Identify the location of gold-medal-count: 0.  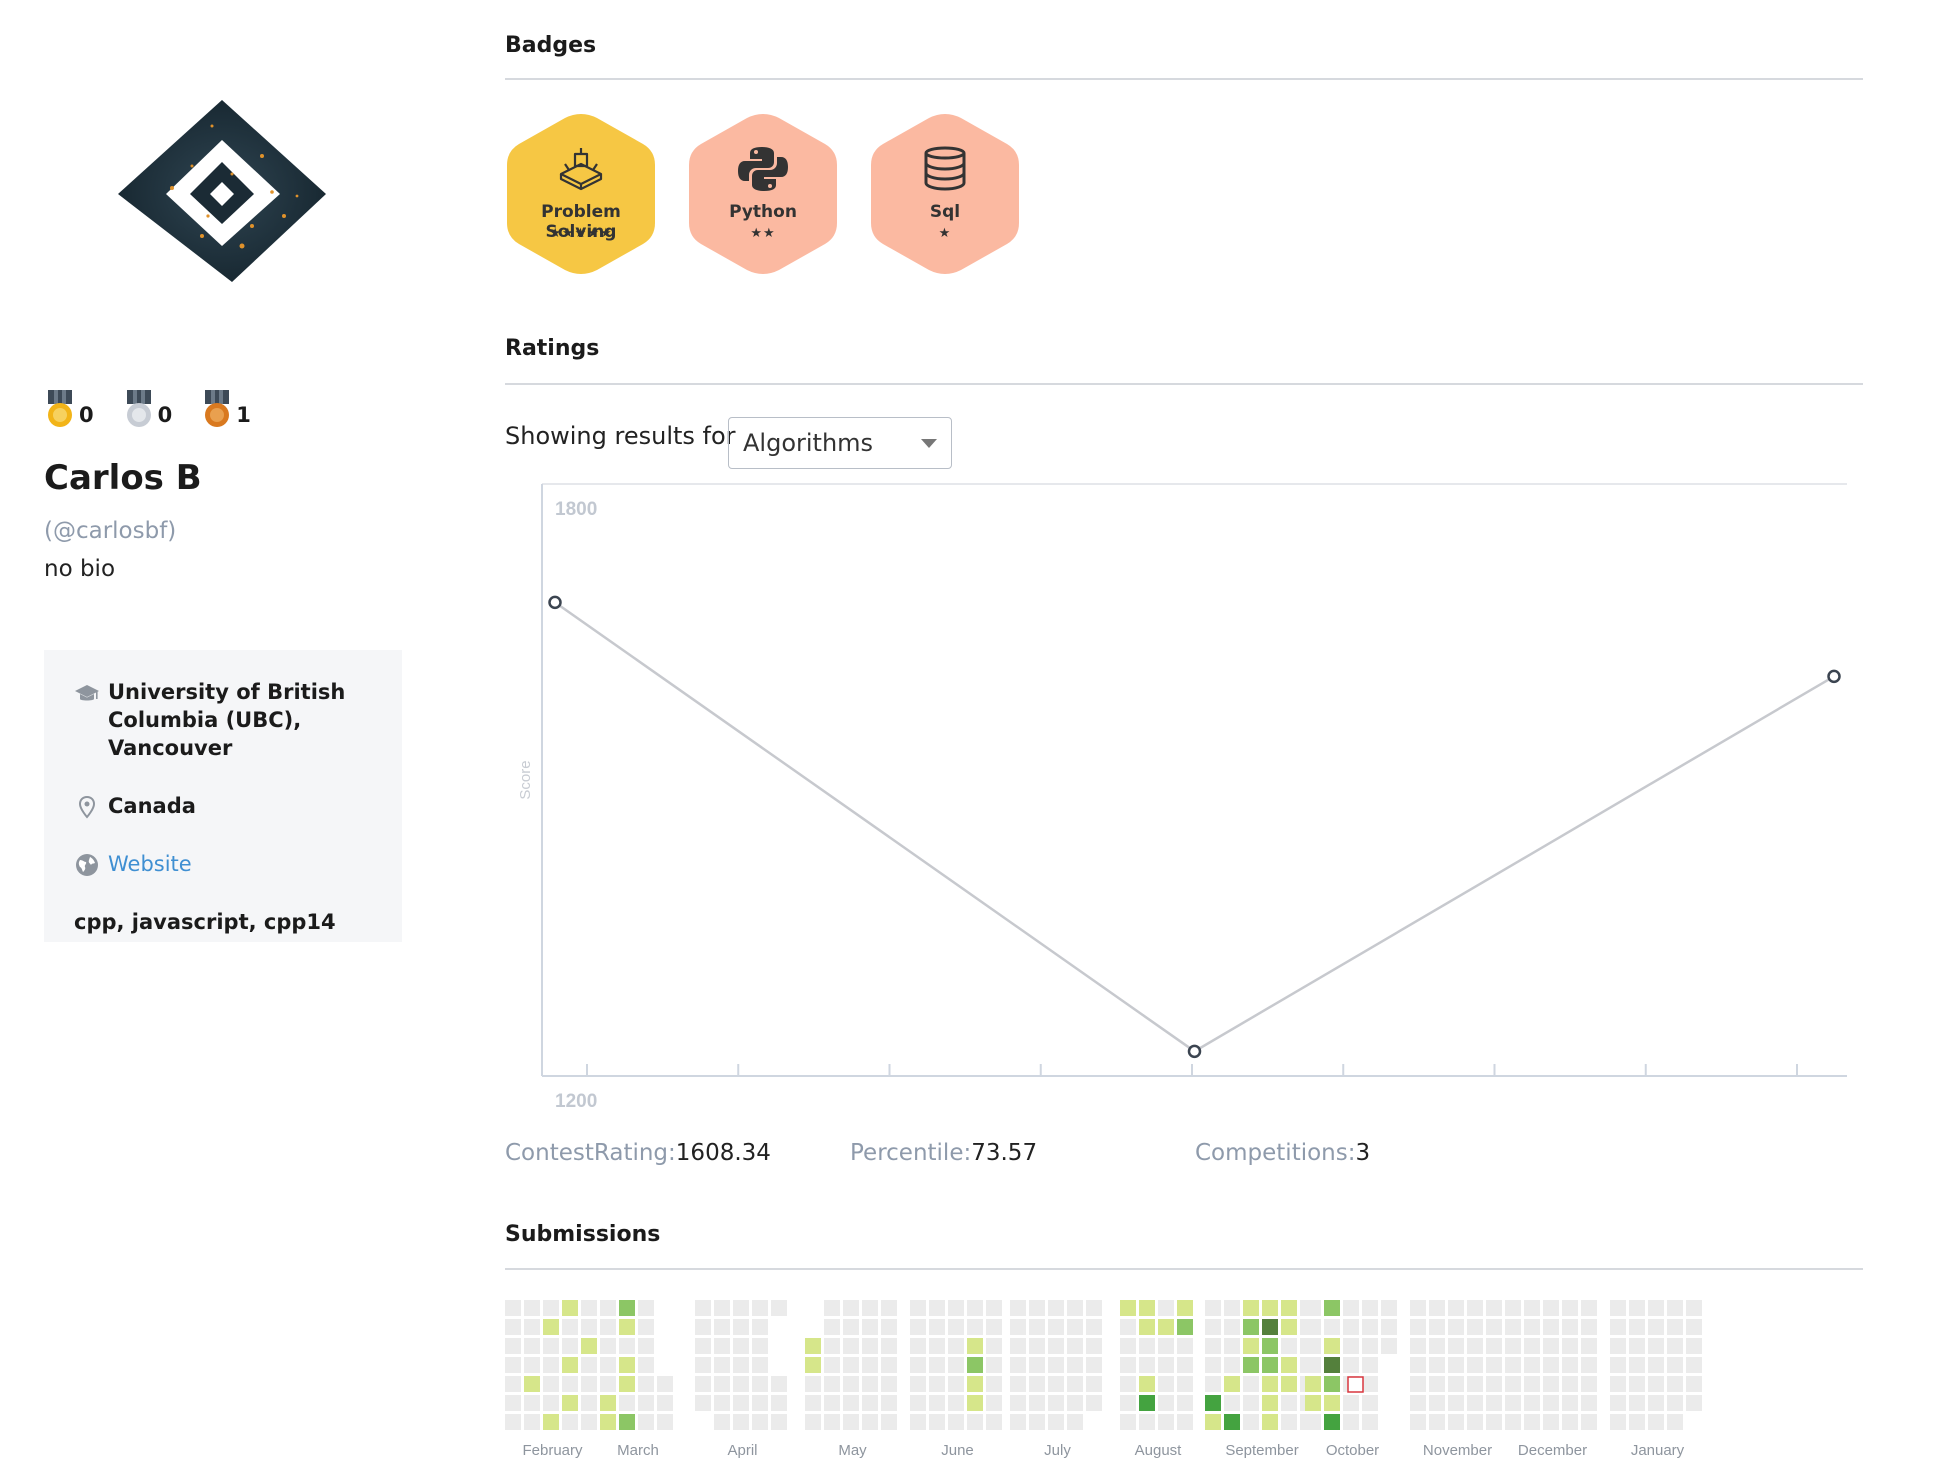
(86, 415).